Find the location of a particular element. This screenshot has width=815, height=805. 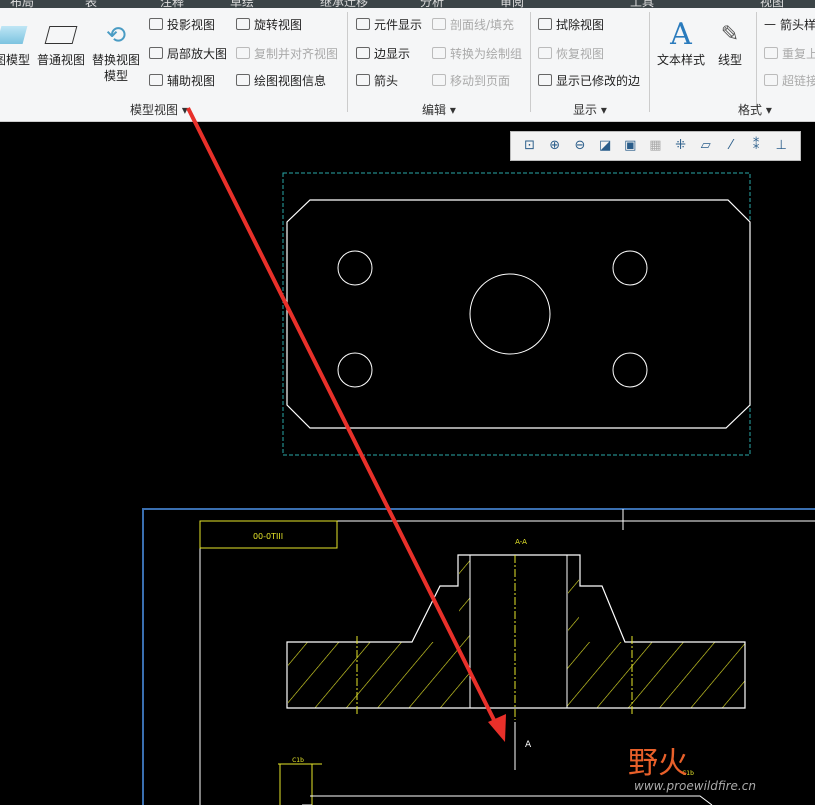

datum-display-icon: ⁜ is located at coordinates (681, 146).